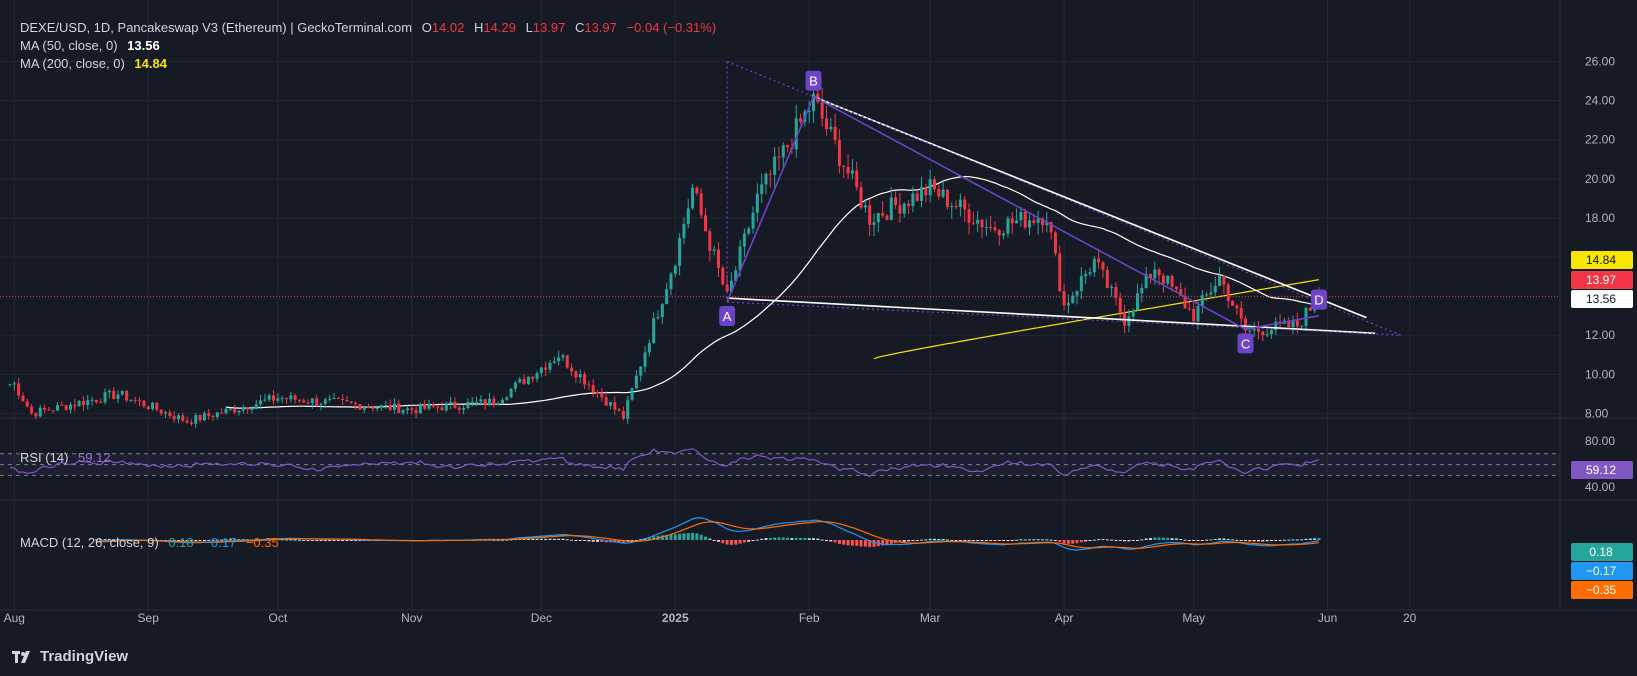 The image size is (1637, 676). Describe the element at coordinates (448, 27) in the screenshot. I see `open-value: 14.02` at that location.